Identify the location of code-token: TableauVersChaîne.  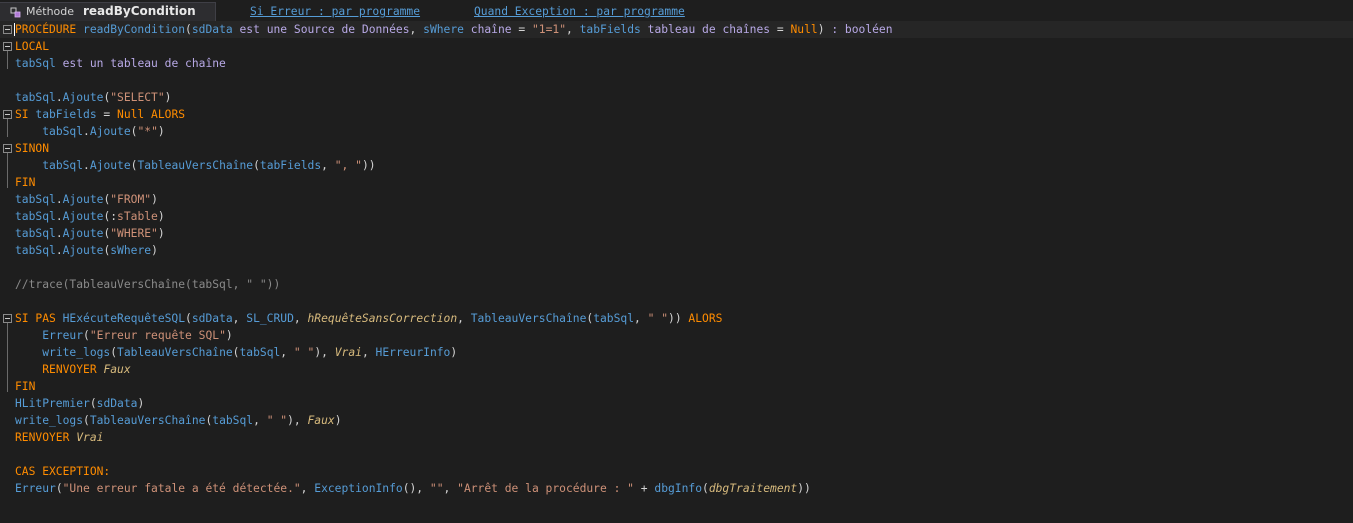
(147, 420).